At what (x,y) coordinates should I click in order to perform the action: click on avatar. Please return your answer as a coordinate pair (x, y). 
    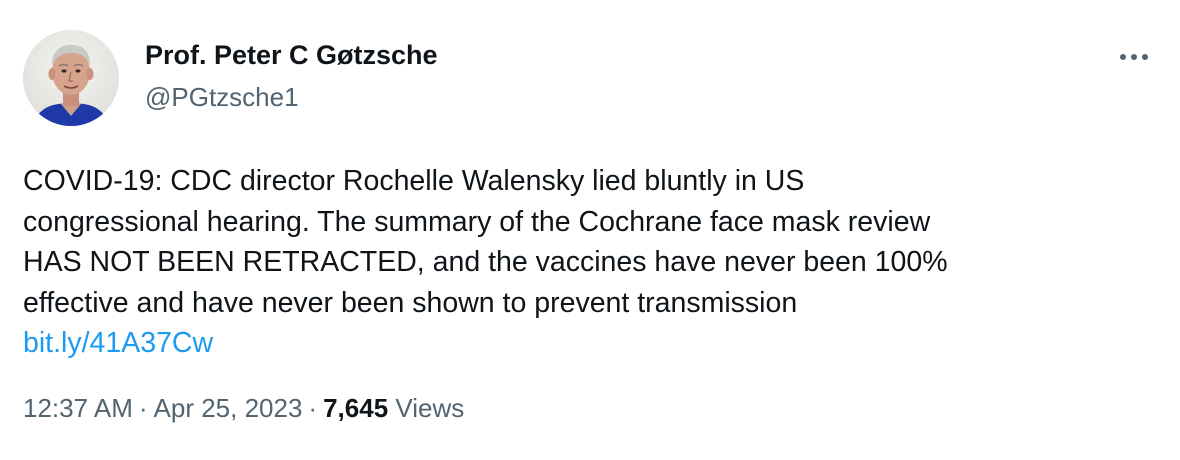
    Looking at the image, I should click on (71, 78).